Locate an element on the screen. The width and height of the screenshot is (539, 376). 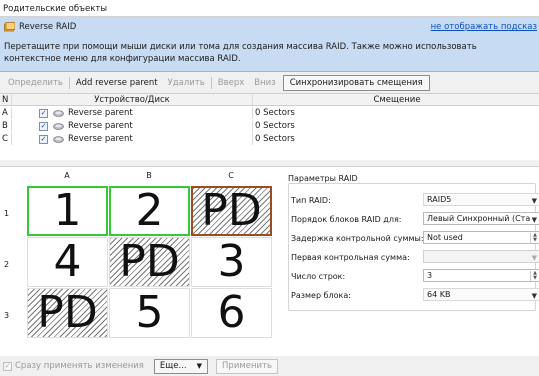
row-count-label: Число строк: is located at coordinates (318, 276).